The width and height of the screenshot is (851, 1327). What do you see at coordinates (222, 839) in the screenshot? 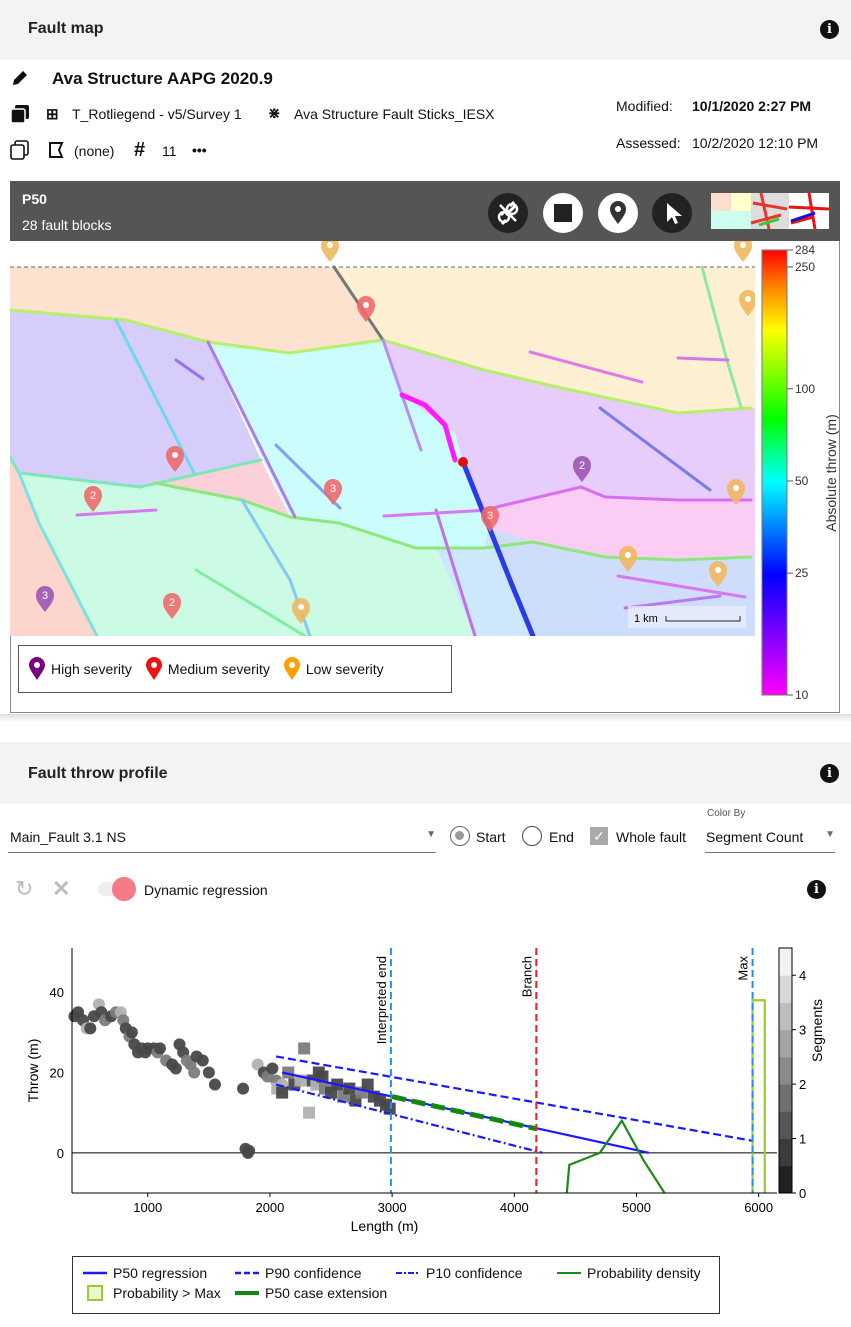
I see `fault-select: Main_Fault 3.1 NS ▼` at bounding box center [222, 839].